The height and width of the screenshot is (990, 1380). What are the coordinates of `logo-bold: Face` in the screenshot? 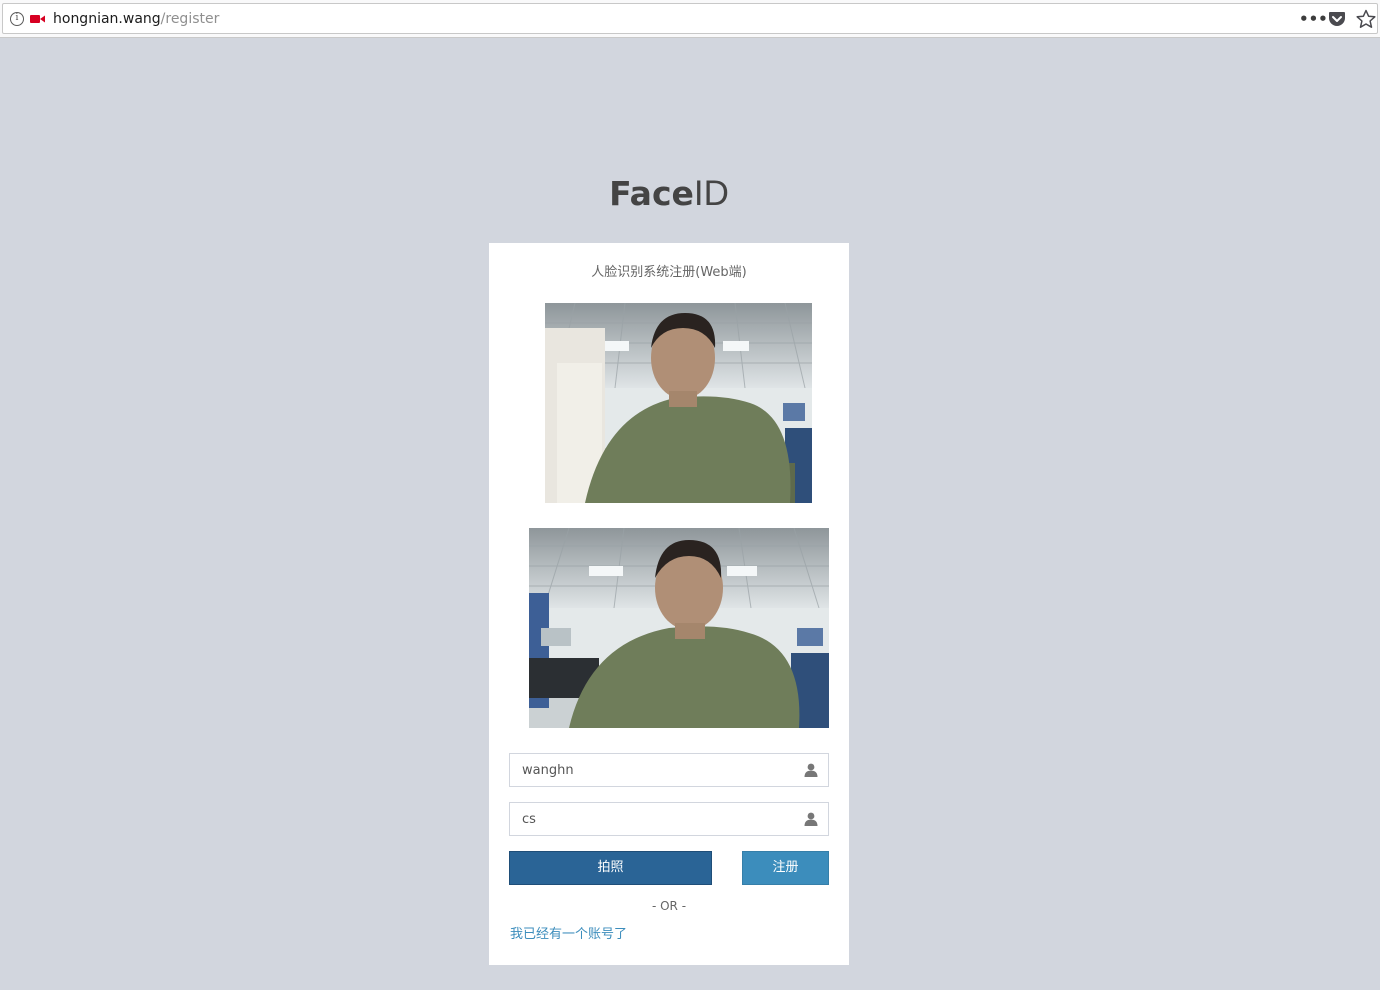 It's located at (651, 193).